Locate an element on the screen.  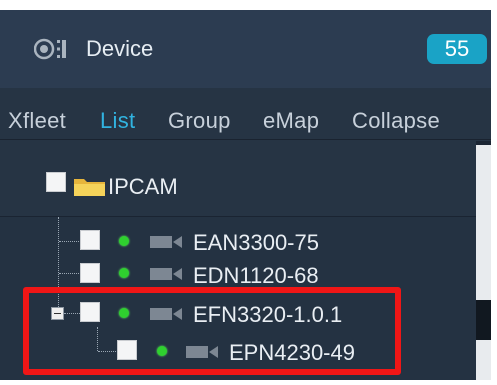
scrollbar-shadow is located at coordinates (483, 320).